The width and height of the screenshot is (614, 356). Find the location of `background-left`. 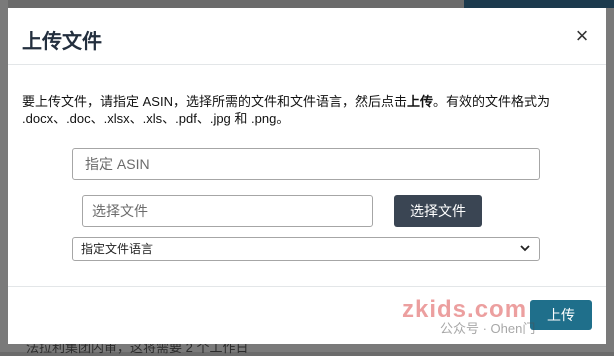

background-left is located at coordinates (4, 176).